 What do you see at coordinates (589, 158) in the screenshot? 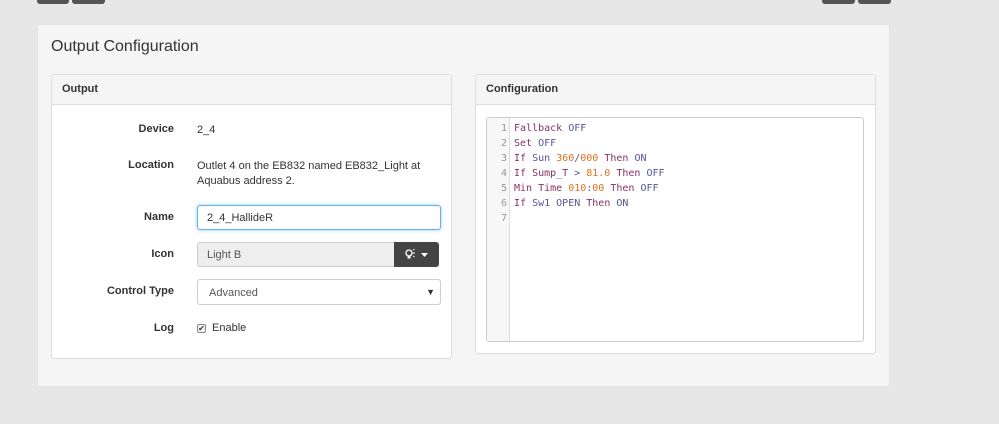
I see `code-token: 000` at bounding box center [589, 158].